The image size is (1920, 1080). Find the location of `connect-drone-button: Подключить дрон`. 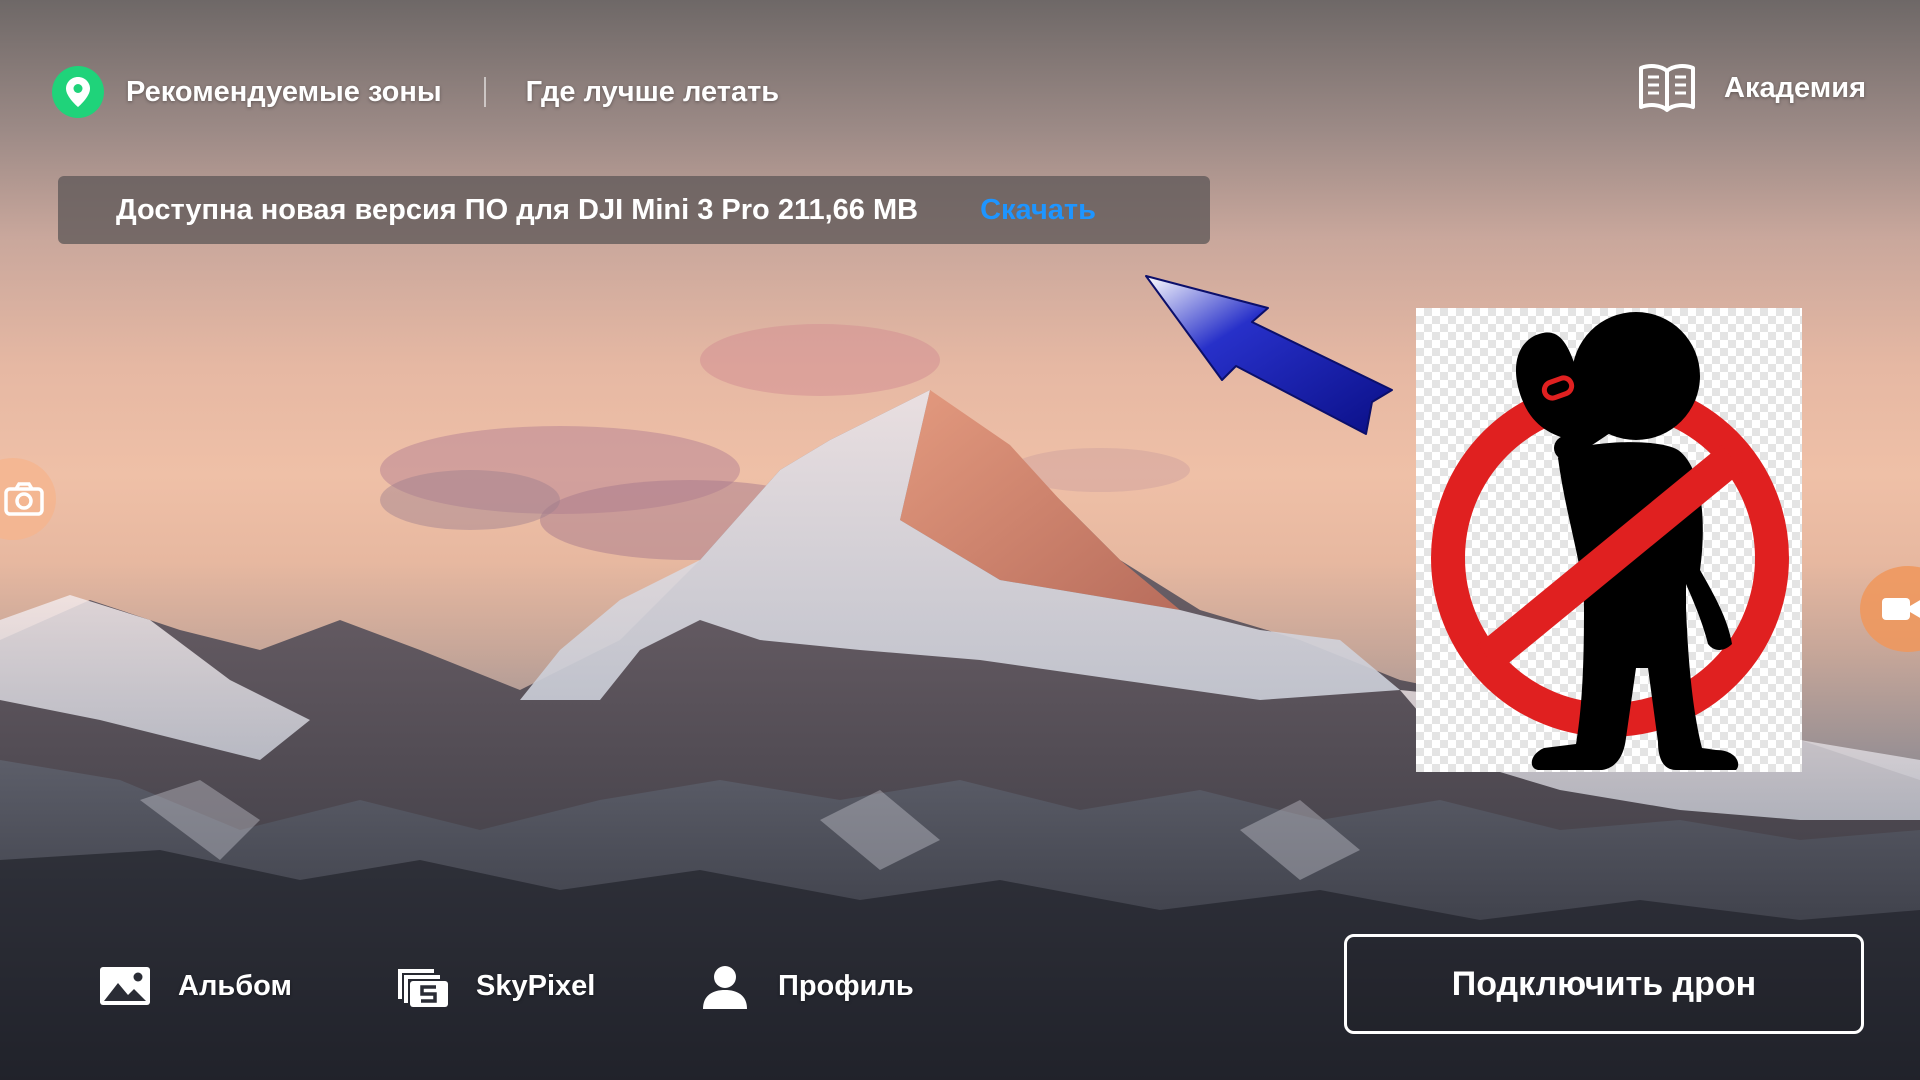

connect-drone-button: Подключить дрон is located at coordinates (1604, 984).